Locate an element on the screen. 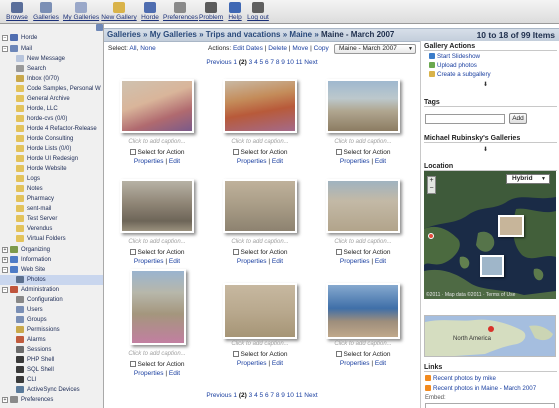  toolbar-problem-button: Problem is located at coordinates (211, 12).